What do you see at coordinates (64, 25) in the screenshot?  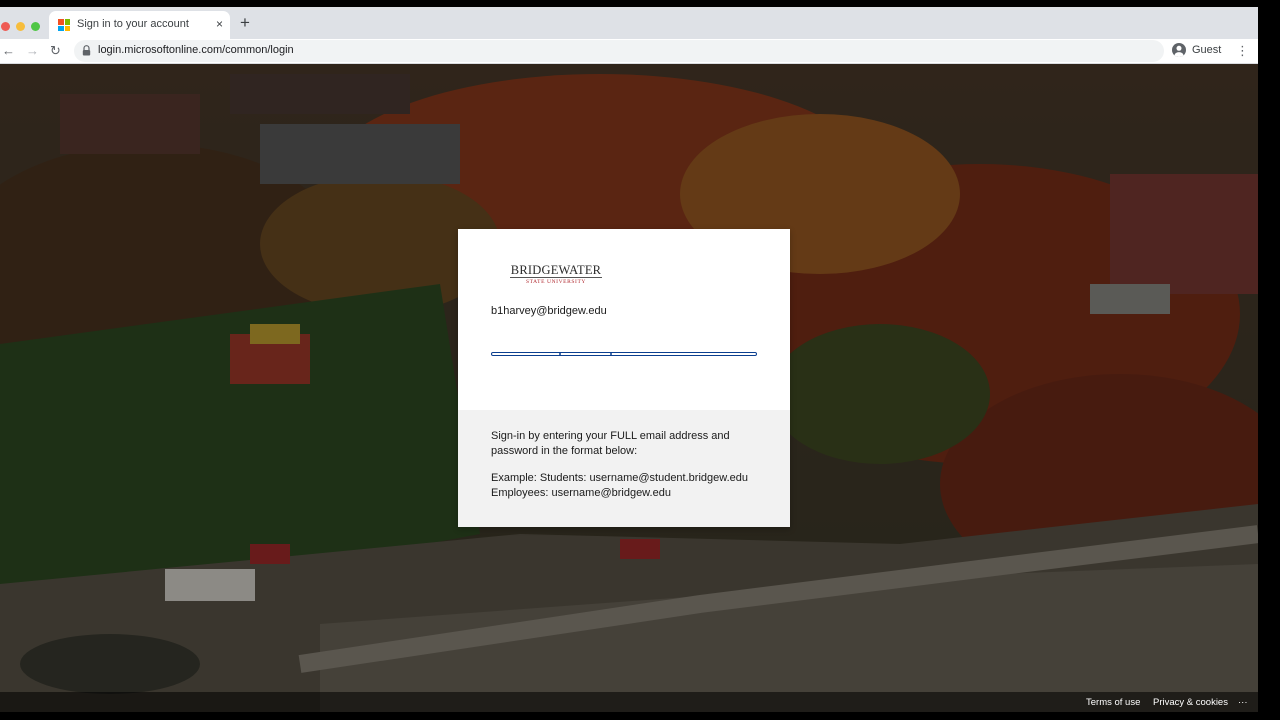 I see `microsoft-logo-icon` at bounding box center [64, 25].